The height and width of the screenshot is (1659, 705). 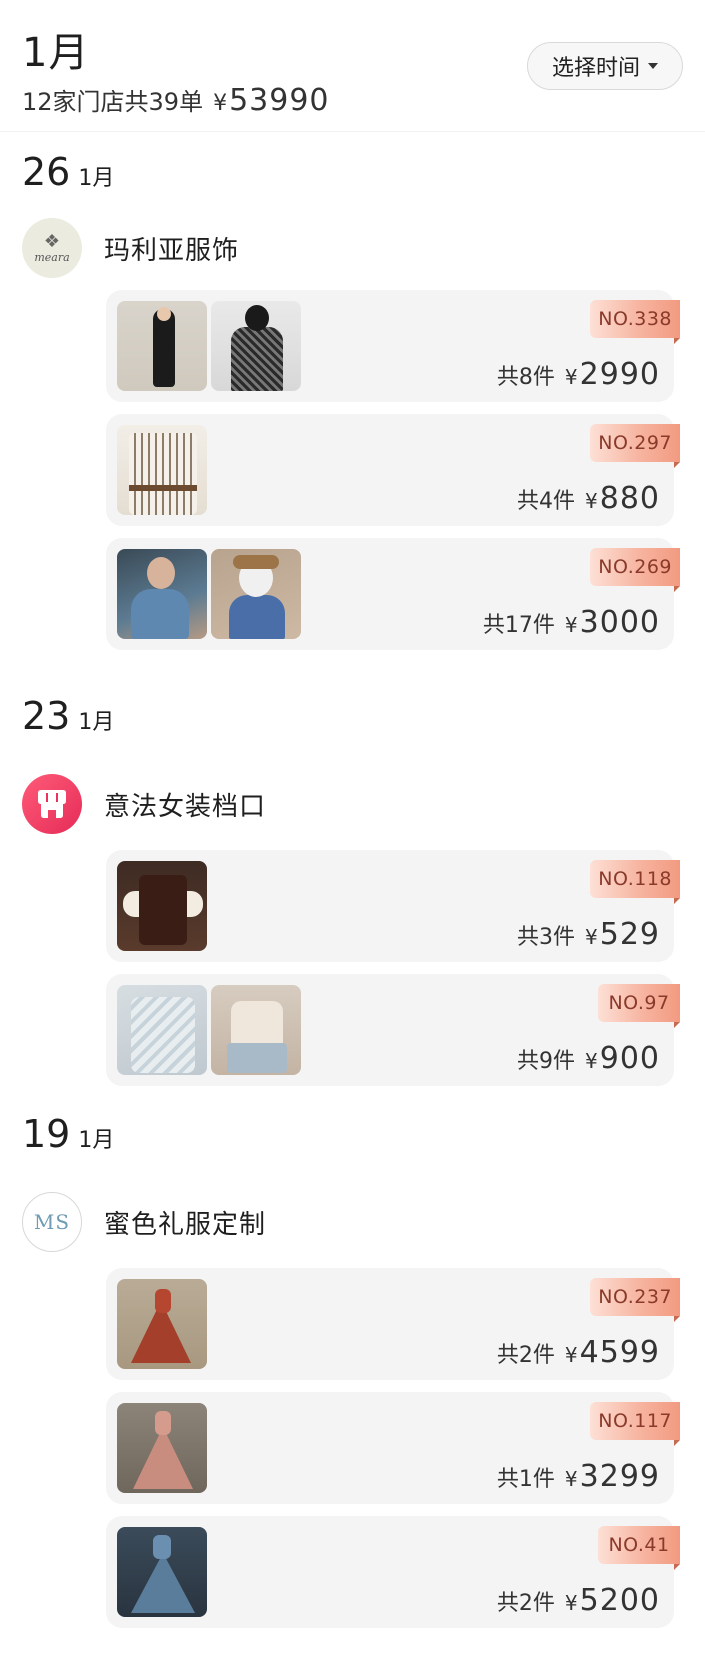 What do you see at coordinates (619, 1352) in the screenshot?
I see `order-price: 4599` at bounding box center [619, 1352].